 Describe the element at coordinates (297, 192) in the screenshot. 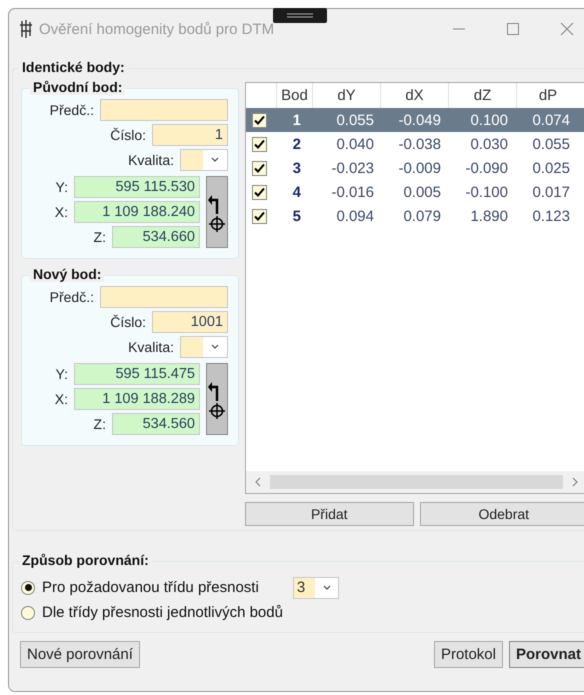

I see `table-cell-text: 4` at that location.